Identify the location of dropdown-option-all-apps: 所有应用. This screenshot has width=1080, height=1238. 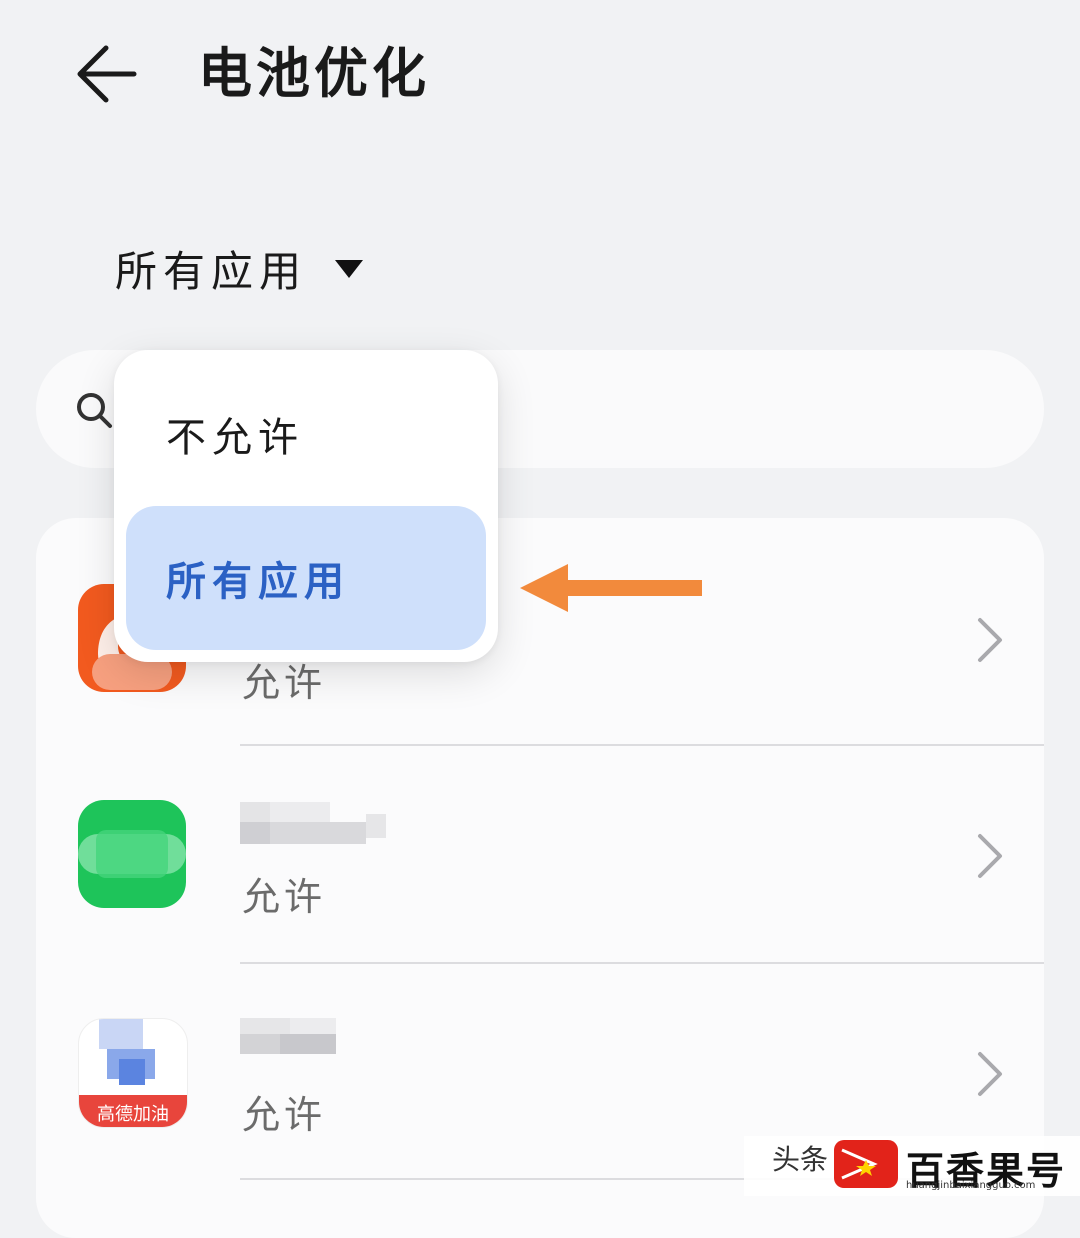
(306, 578).